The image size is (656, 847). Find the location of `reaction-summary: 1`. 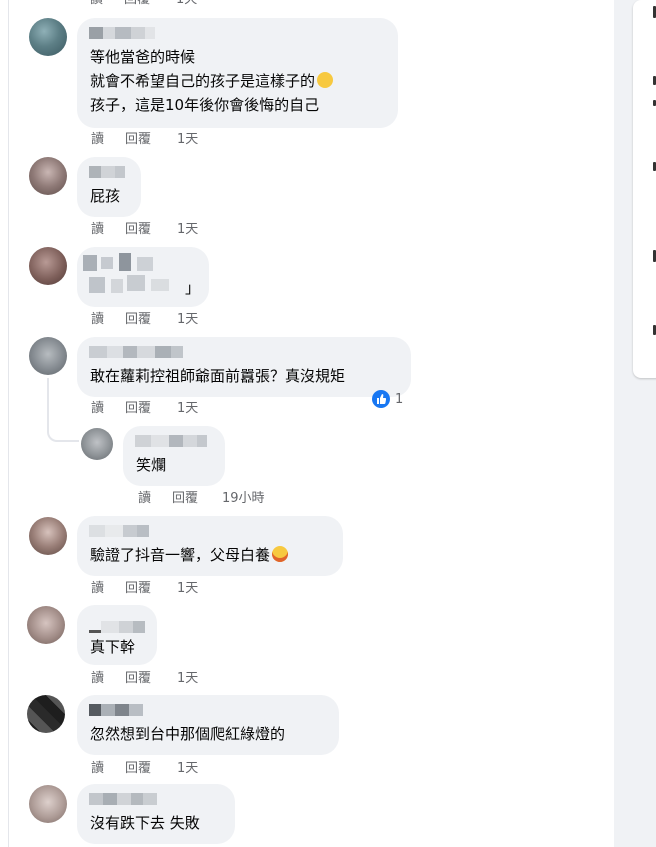

reaction-summary: 1 is located at coordinates (387, 399).